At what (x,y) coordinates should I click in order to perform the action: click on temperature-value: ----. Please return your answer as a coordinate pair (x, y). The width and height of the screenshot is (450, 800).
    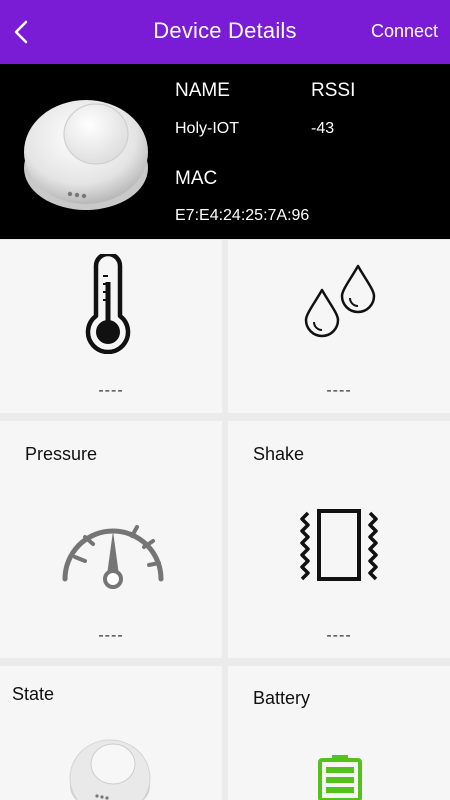
    Looking at the image, I should click on (111, 390).